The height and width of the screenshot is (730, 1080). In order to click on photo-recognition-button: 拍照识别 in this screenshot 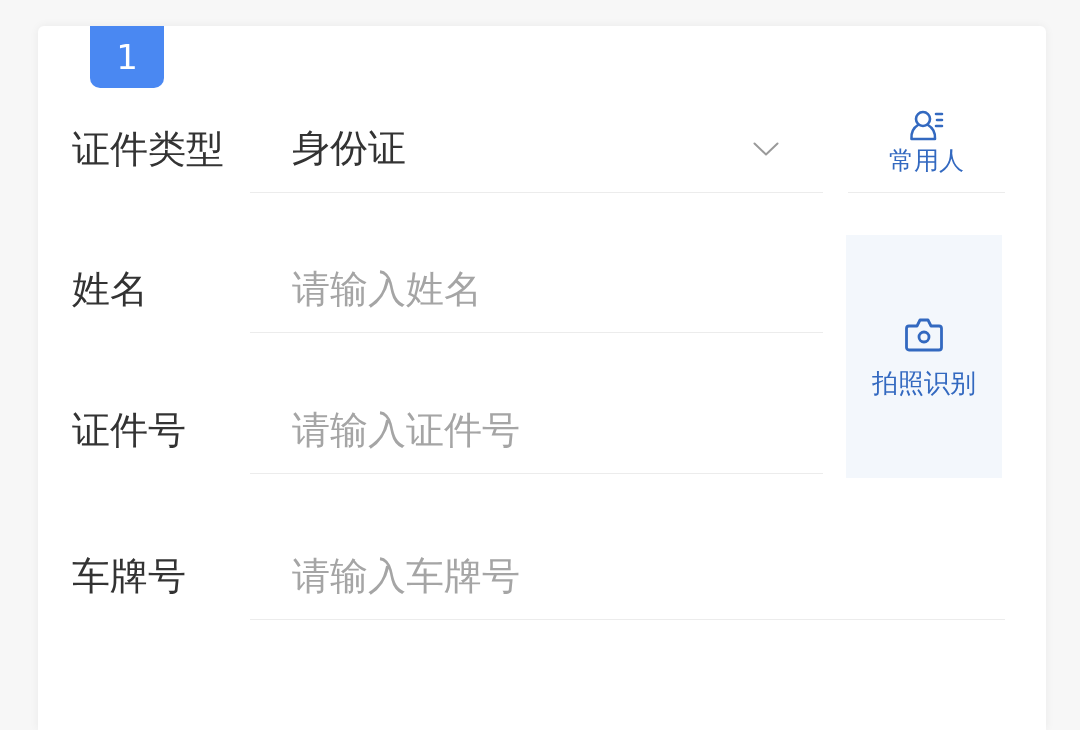, I will do `click(924, 356)`.